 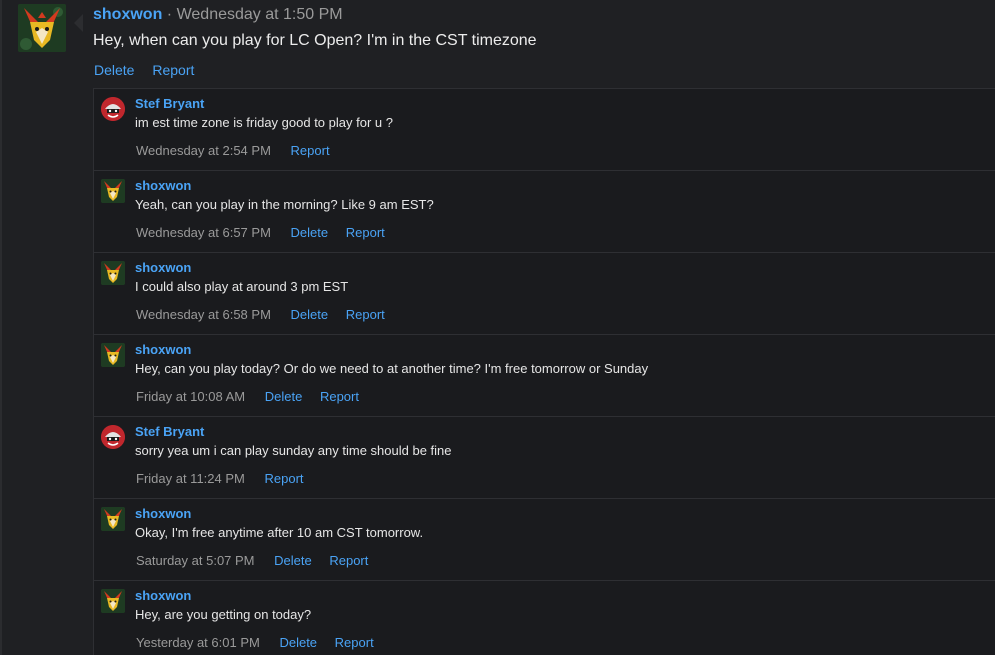 I want to click on post-delete-link: Delete, so click(x=114, y=70).